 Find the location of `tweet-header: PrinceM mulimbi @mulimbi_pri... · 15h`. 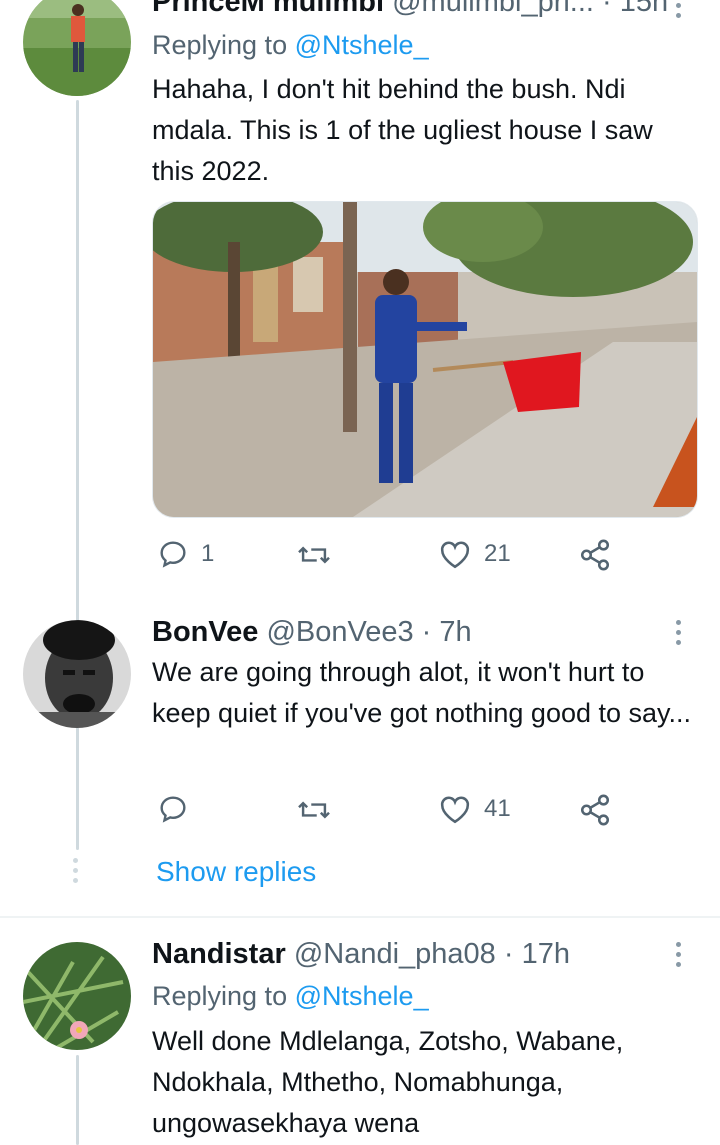

tweet-header: PrinceM mulimbi @mulimbi_pri... · 15h is located at coordinates (410, 9).